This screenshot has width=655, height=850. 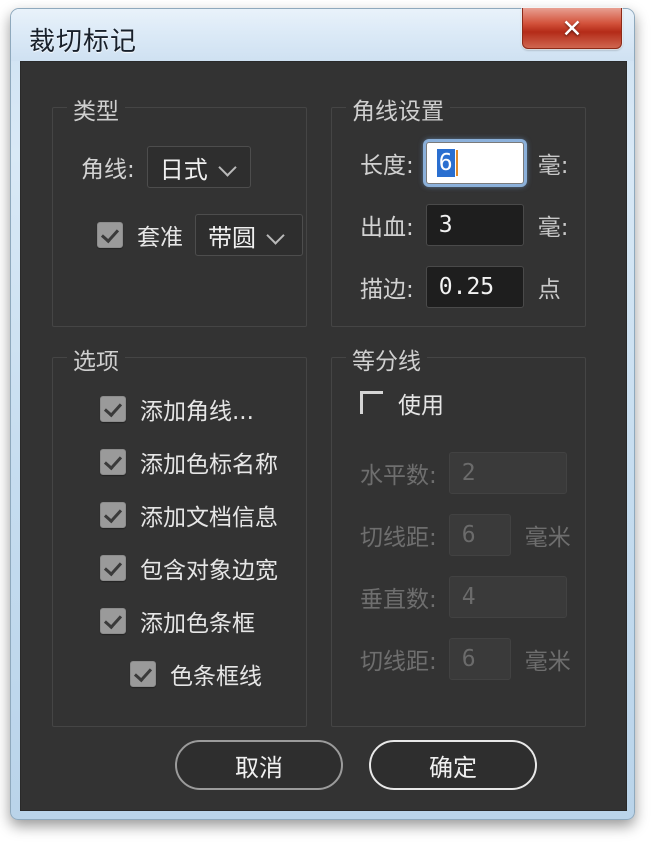 What do you see at coordinates (387, 166) in the screenshot?
I see `length-label: 长度:` at bounding box center [387, 166].